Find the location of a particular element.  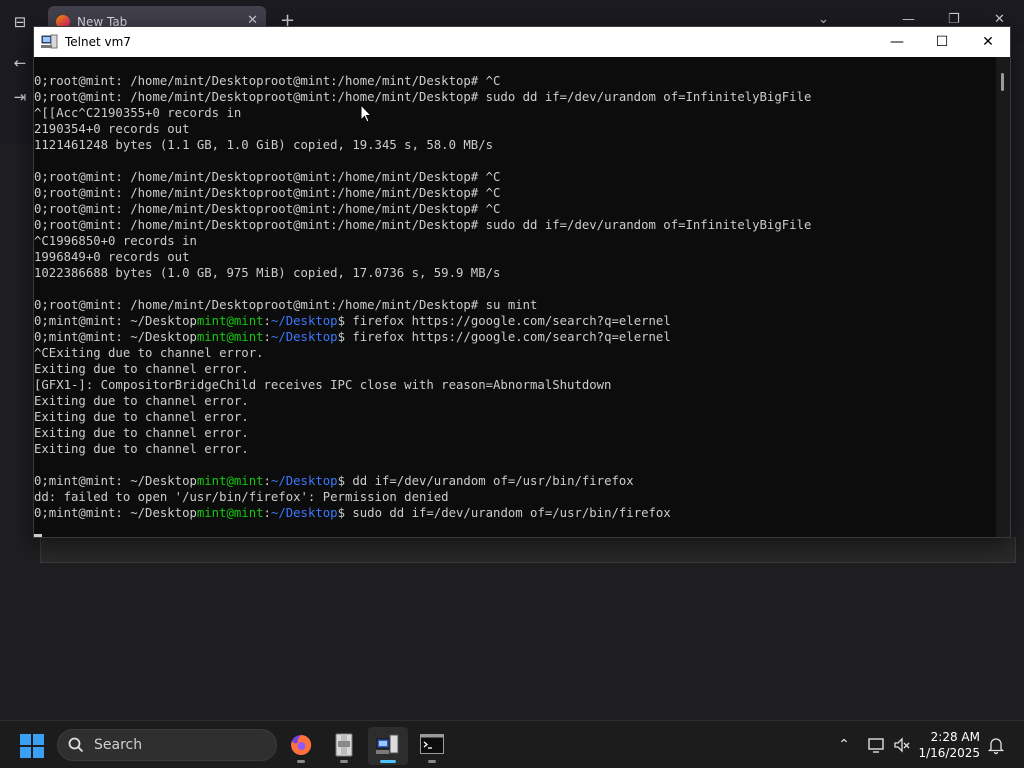

taskbar-archive-button is located at coordinates (344, 746).